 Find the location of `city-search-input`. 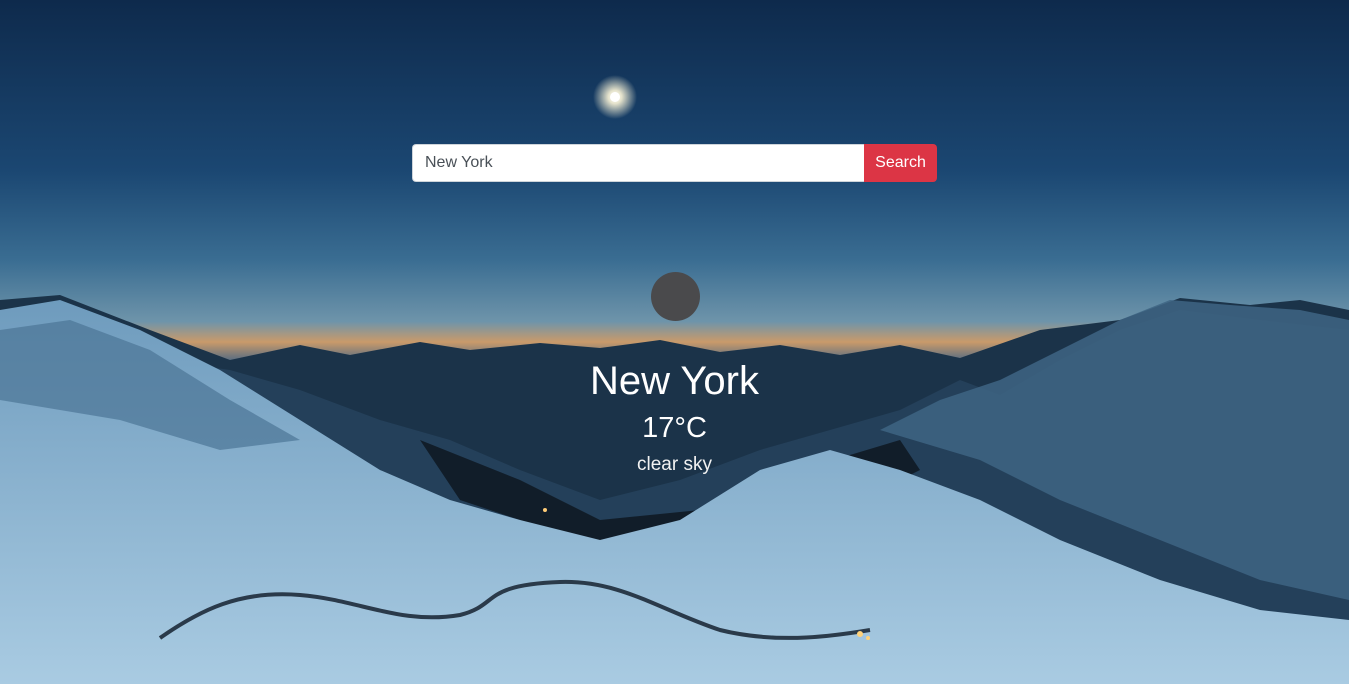

city-search-input is located at coordinates (638, 163).